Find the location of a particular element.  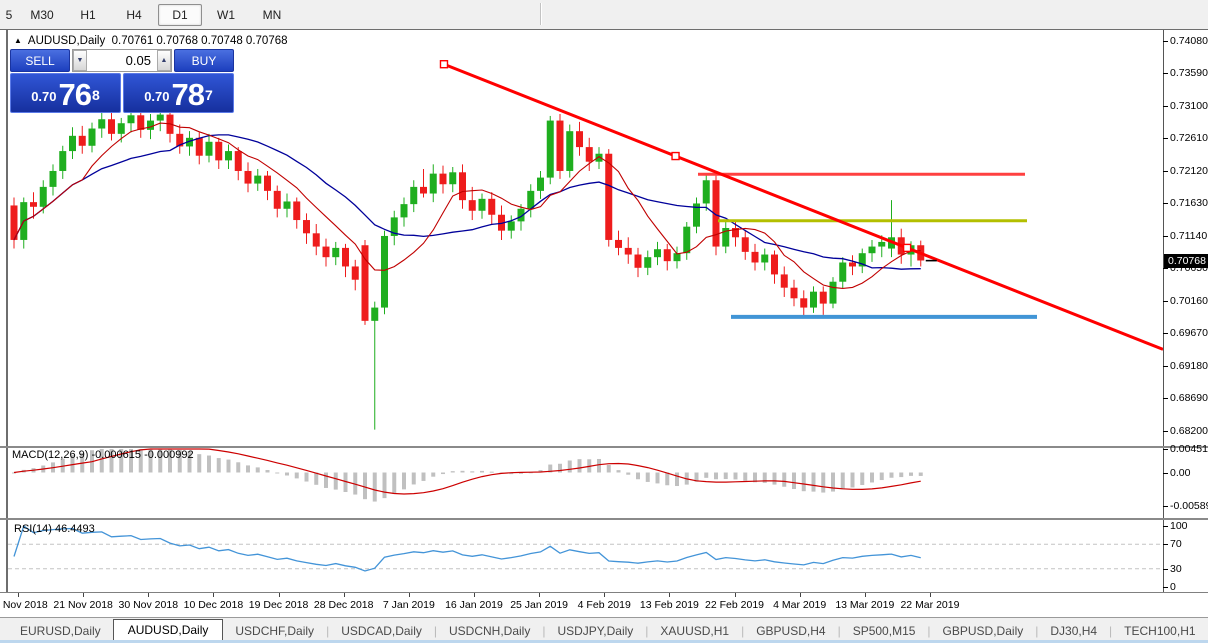

timeframe-button-w1: W1 is located at coordinates (226, 15).